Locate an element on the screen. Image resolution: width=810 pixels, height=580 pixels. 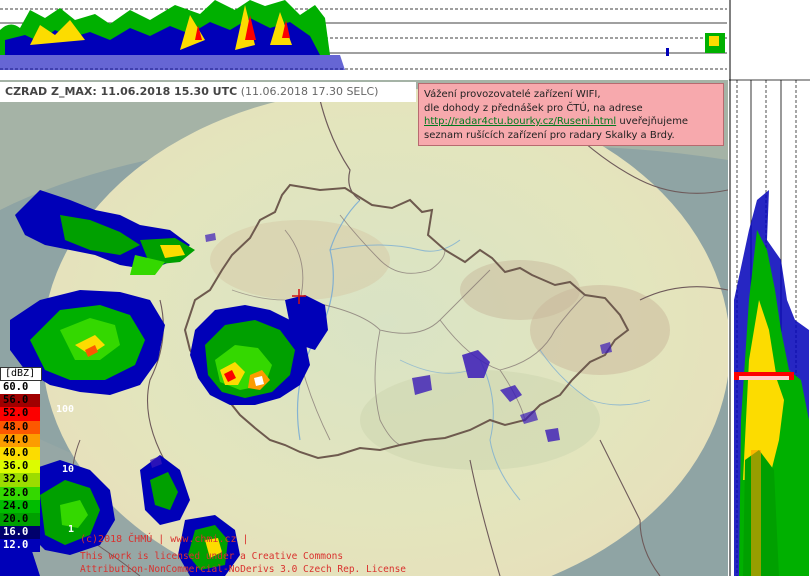
legend-unit: [dBZ] is located at coordinates (21, 374).